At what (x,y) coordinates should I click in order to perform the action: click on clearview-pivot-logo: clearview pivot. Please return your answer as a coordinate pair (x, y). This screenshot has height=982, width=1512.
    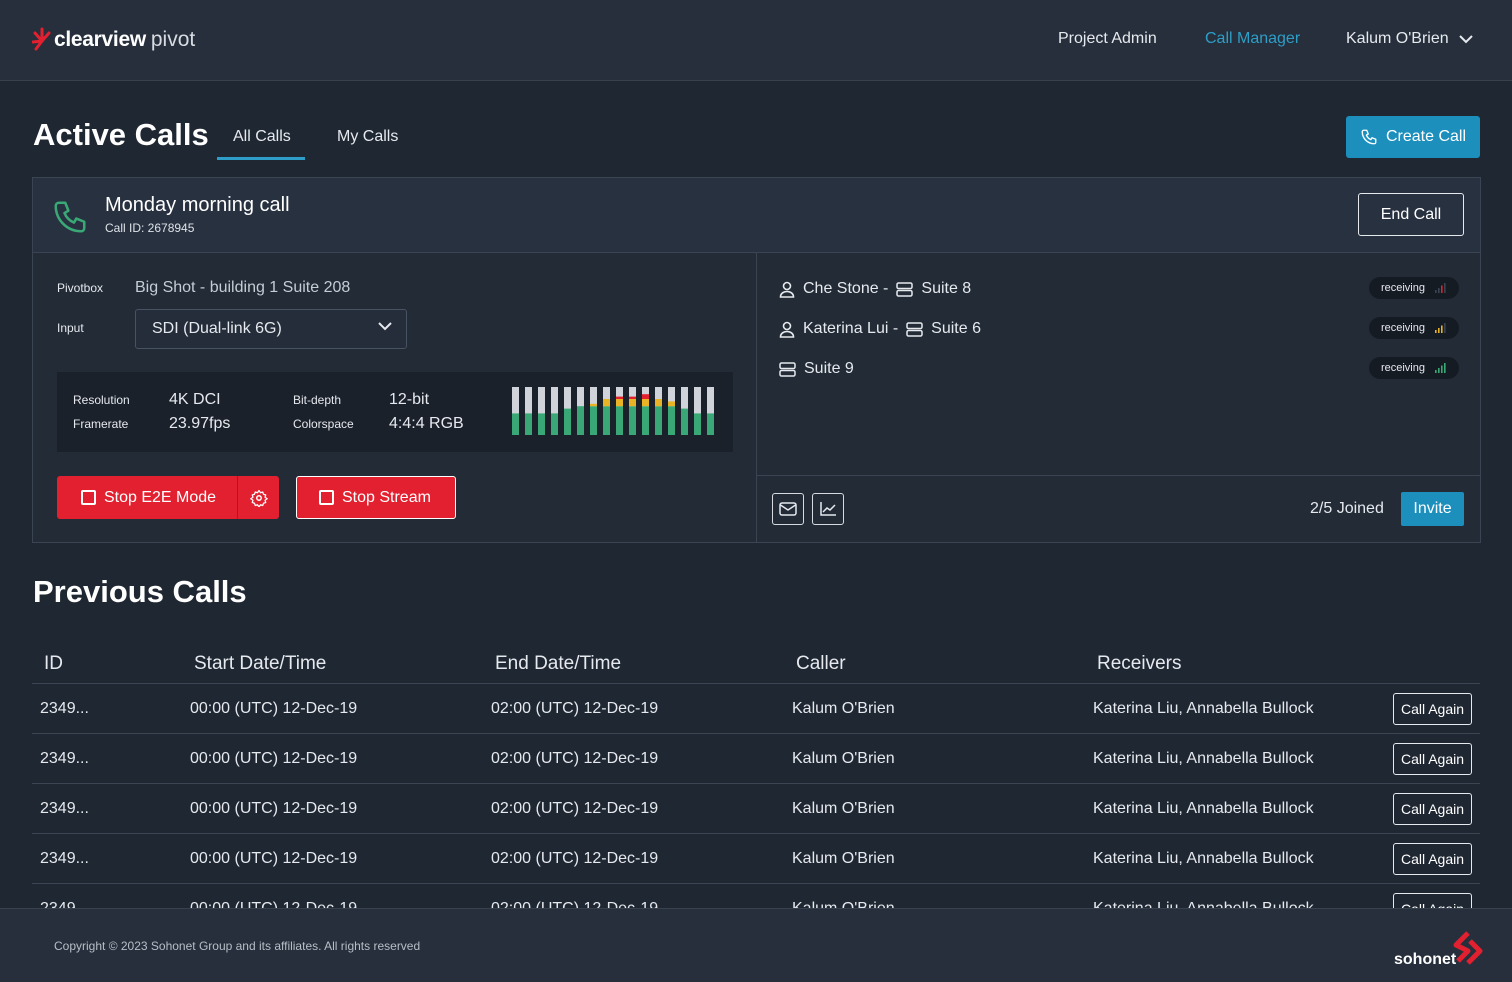
    Looking at the image, I should click on (113, 40).